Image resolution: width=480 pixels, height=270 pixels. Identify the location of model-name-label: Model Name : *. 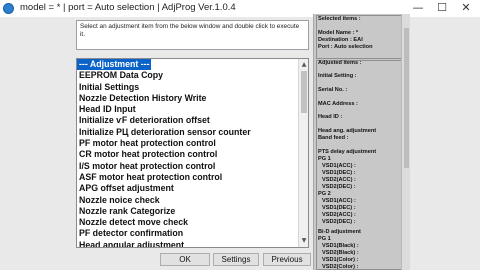
(338, 33).